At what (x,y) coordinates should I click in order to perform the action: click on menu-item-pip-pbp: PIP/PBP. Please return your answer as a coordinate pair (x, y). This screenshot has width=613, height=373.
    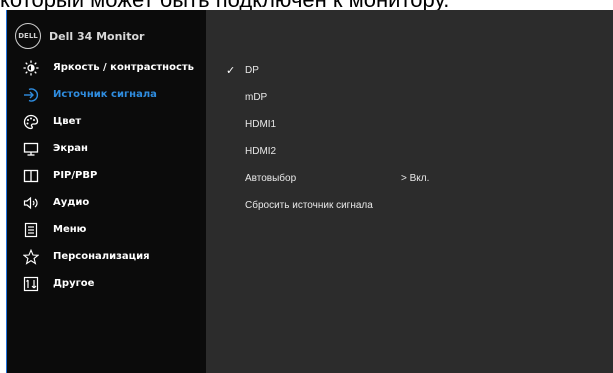
    Looking at the image, I should click on (106, 175).